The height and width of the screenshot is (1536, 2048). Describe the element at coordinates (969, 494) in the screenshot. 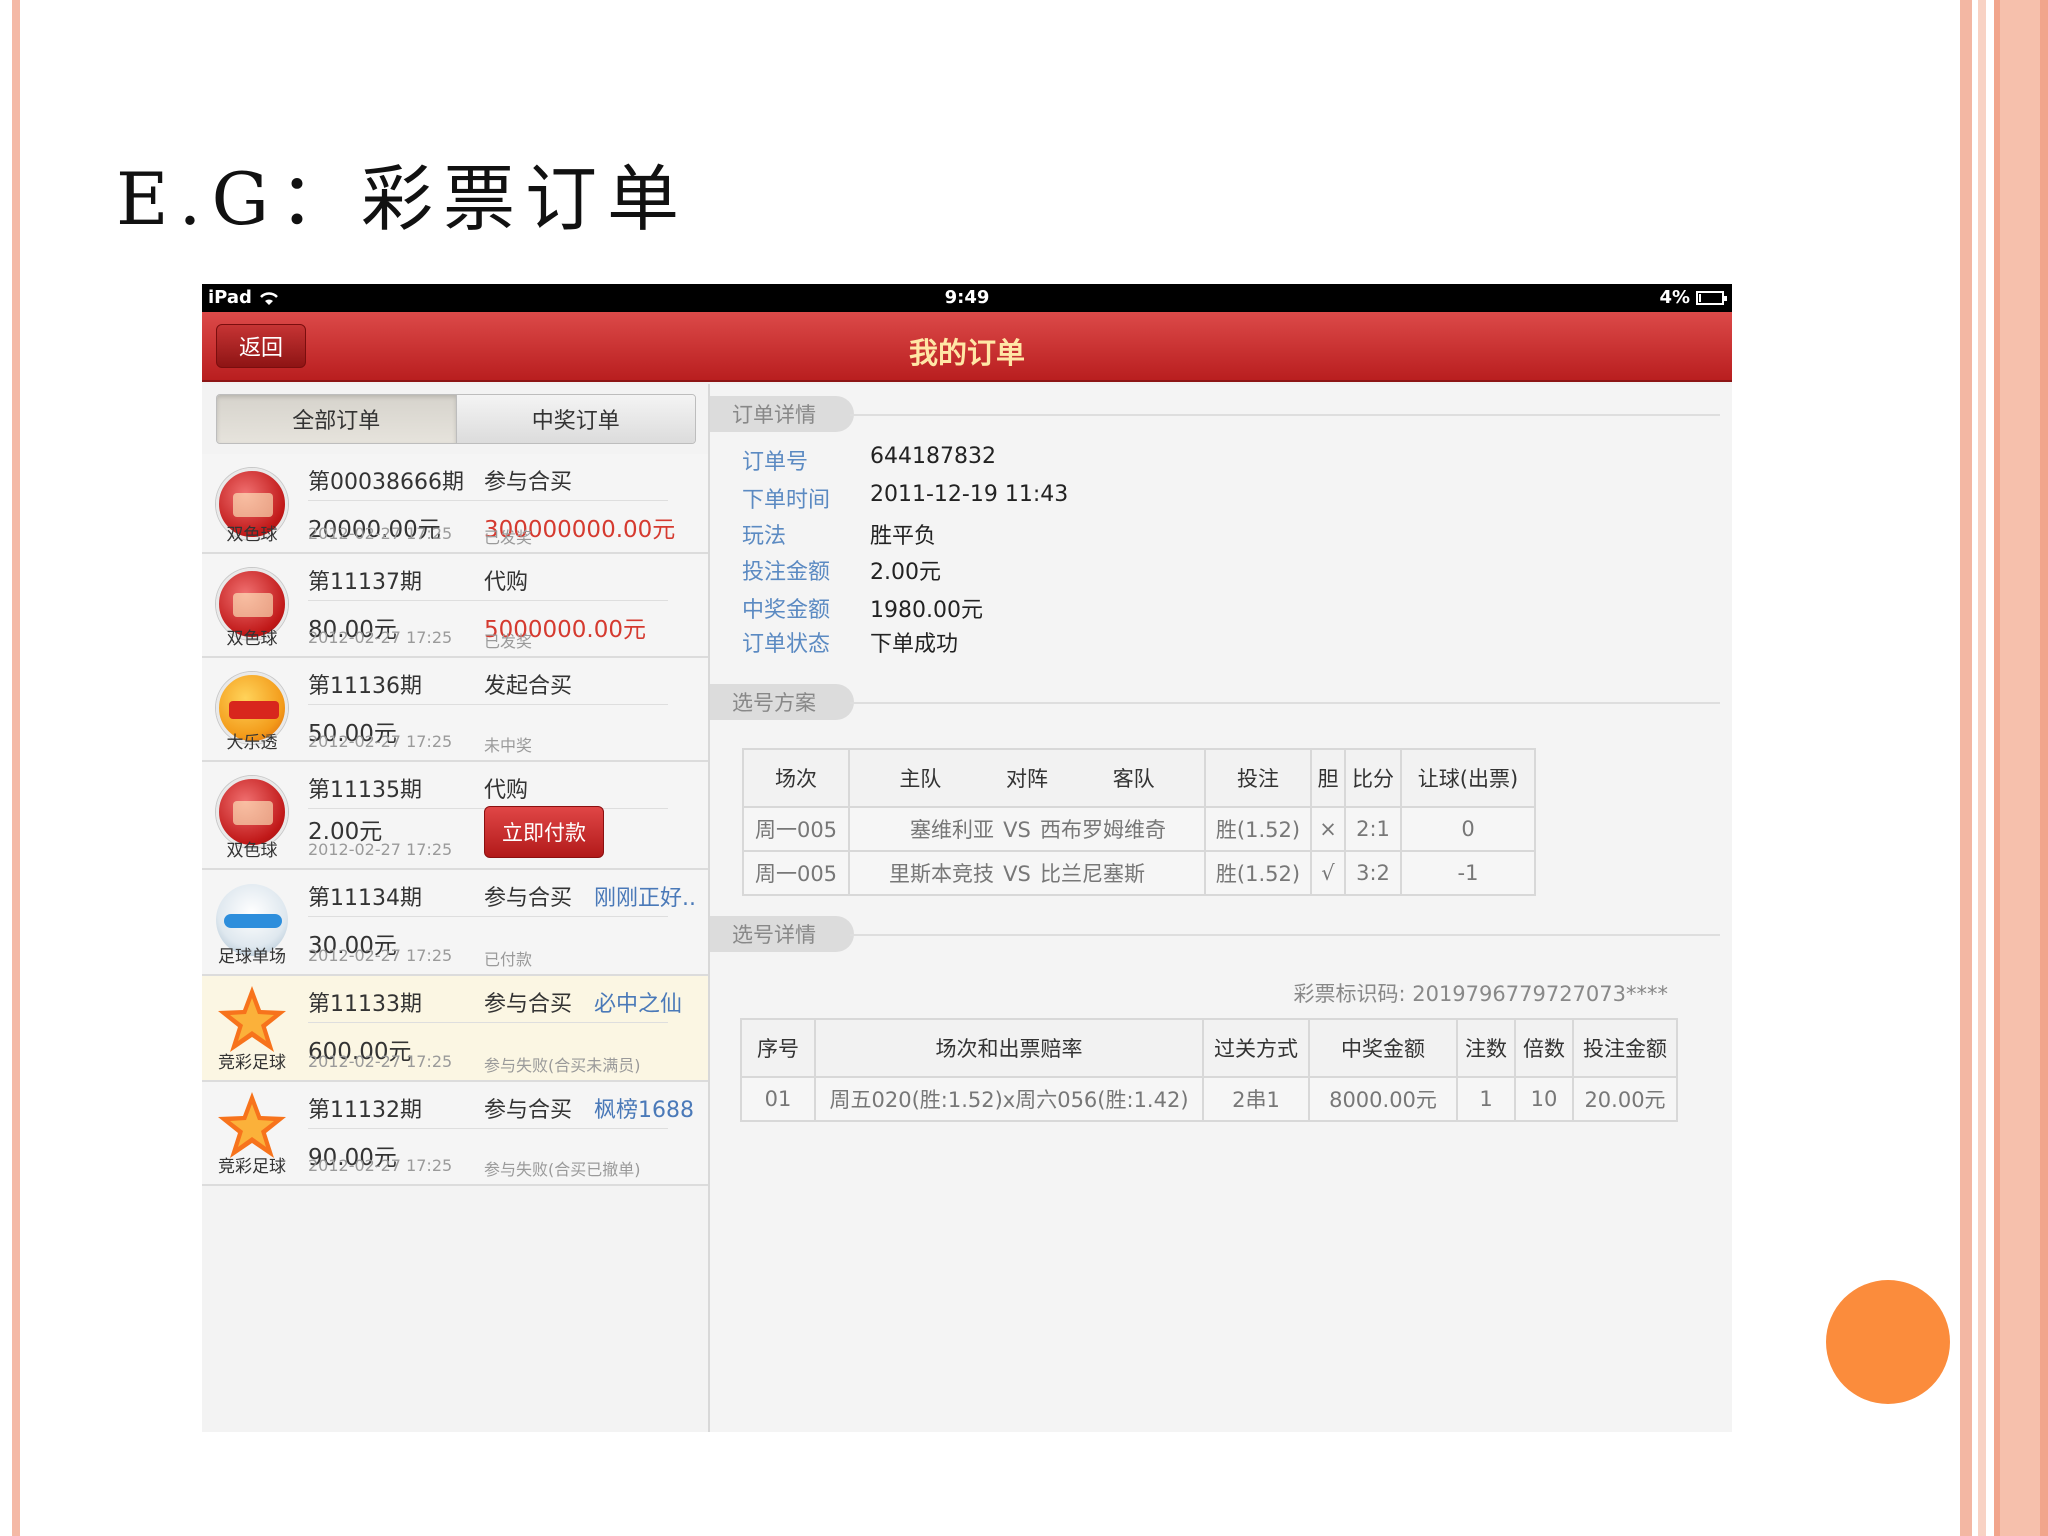

I see `info-value: 2011-12-19 11:43` at that location.